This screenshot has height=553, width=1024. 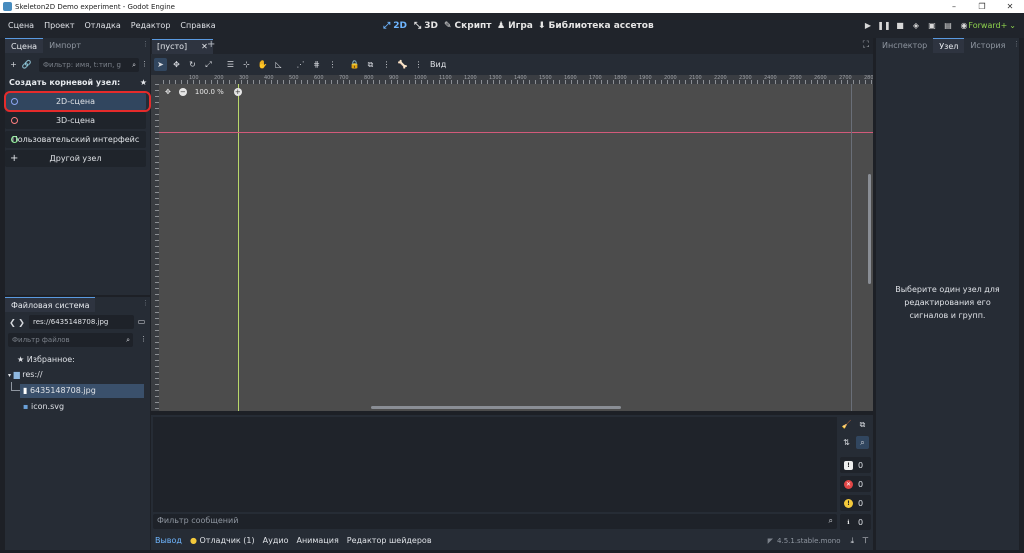 What do you see at coordinates (332, 64) in the screenshot?
I see `snap-options-icon: ⋮` at bounding box center [332, 64].